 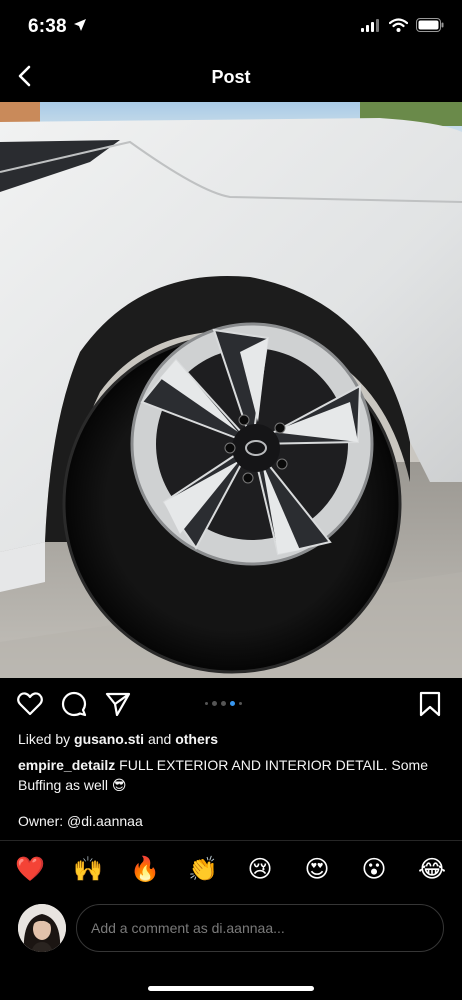 I want to click on status-icons, so click(x=402, y=27).